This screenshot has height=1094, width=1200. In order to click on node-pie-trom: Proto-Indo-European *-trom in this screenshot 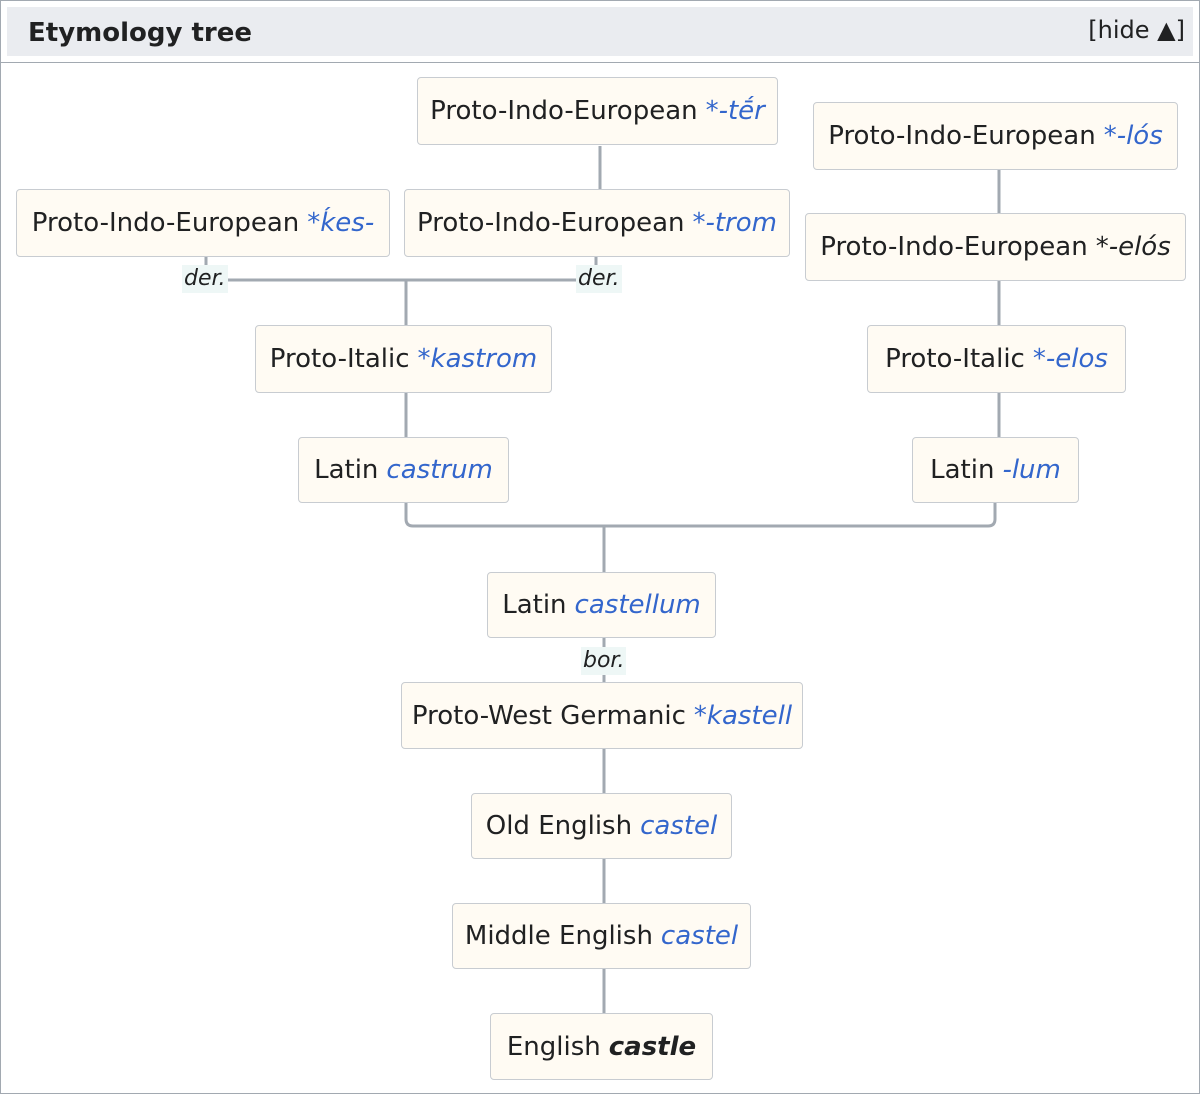, I will do `click(597, 223)`.